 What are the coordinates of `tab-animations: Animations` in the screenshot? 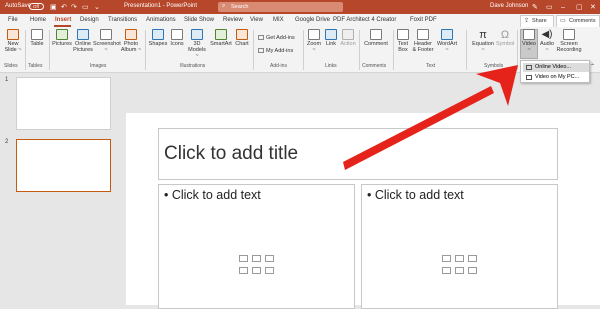 It's located at (161, 20).